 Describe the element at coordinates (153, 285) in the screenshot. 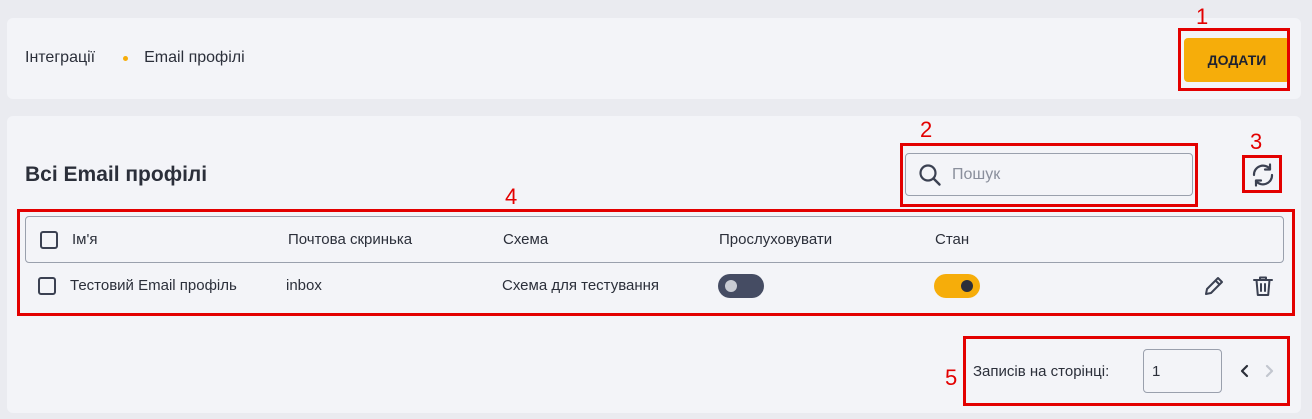

I see `row-name: Тестовий Email профіль` at that location.